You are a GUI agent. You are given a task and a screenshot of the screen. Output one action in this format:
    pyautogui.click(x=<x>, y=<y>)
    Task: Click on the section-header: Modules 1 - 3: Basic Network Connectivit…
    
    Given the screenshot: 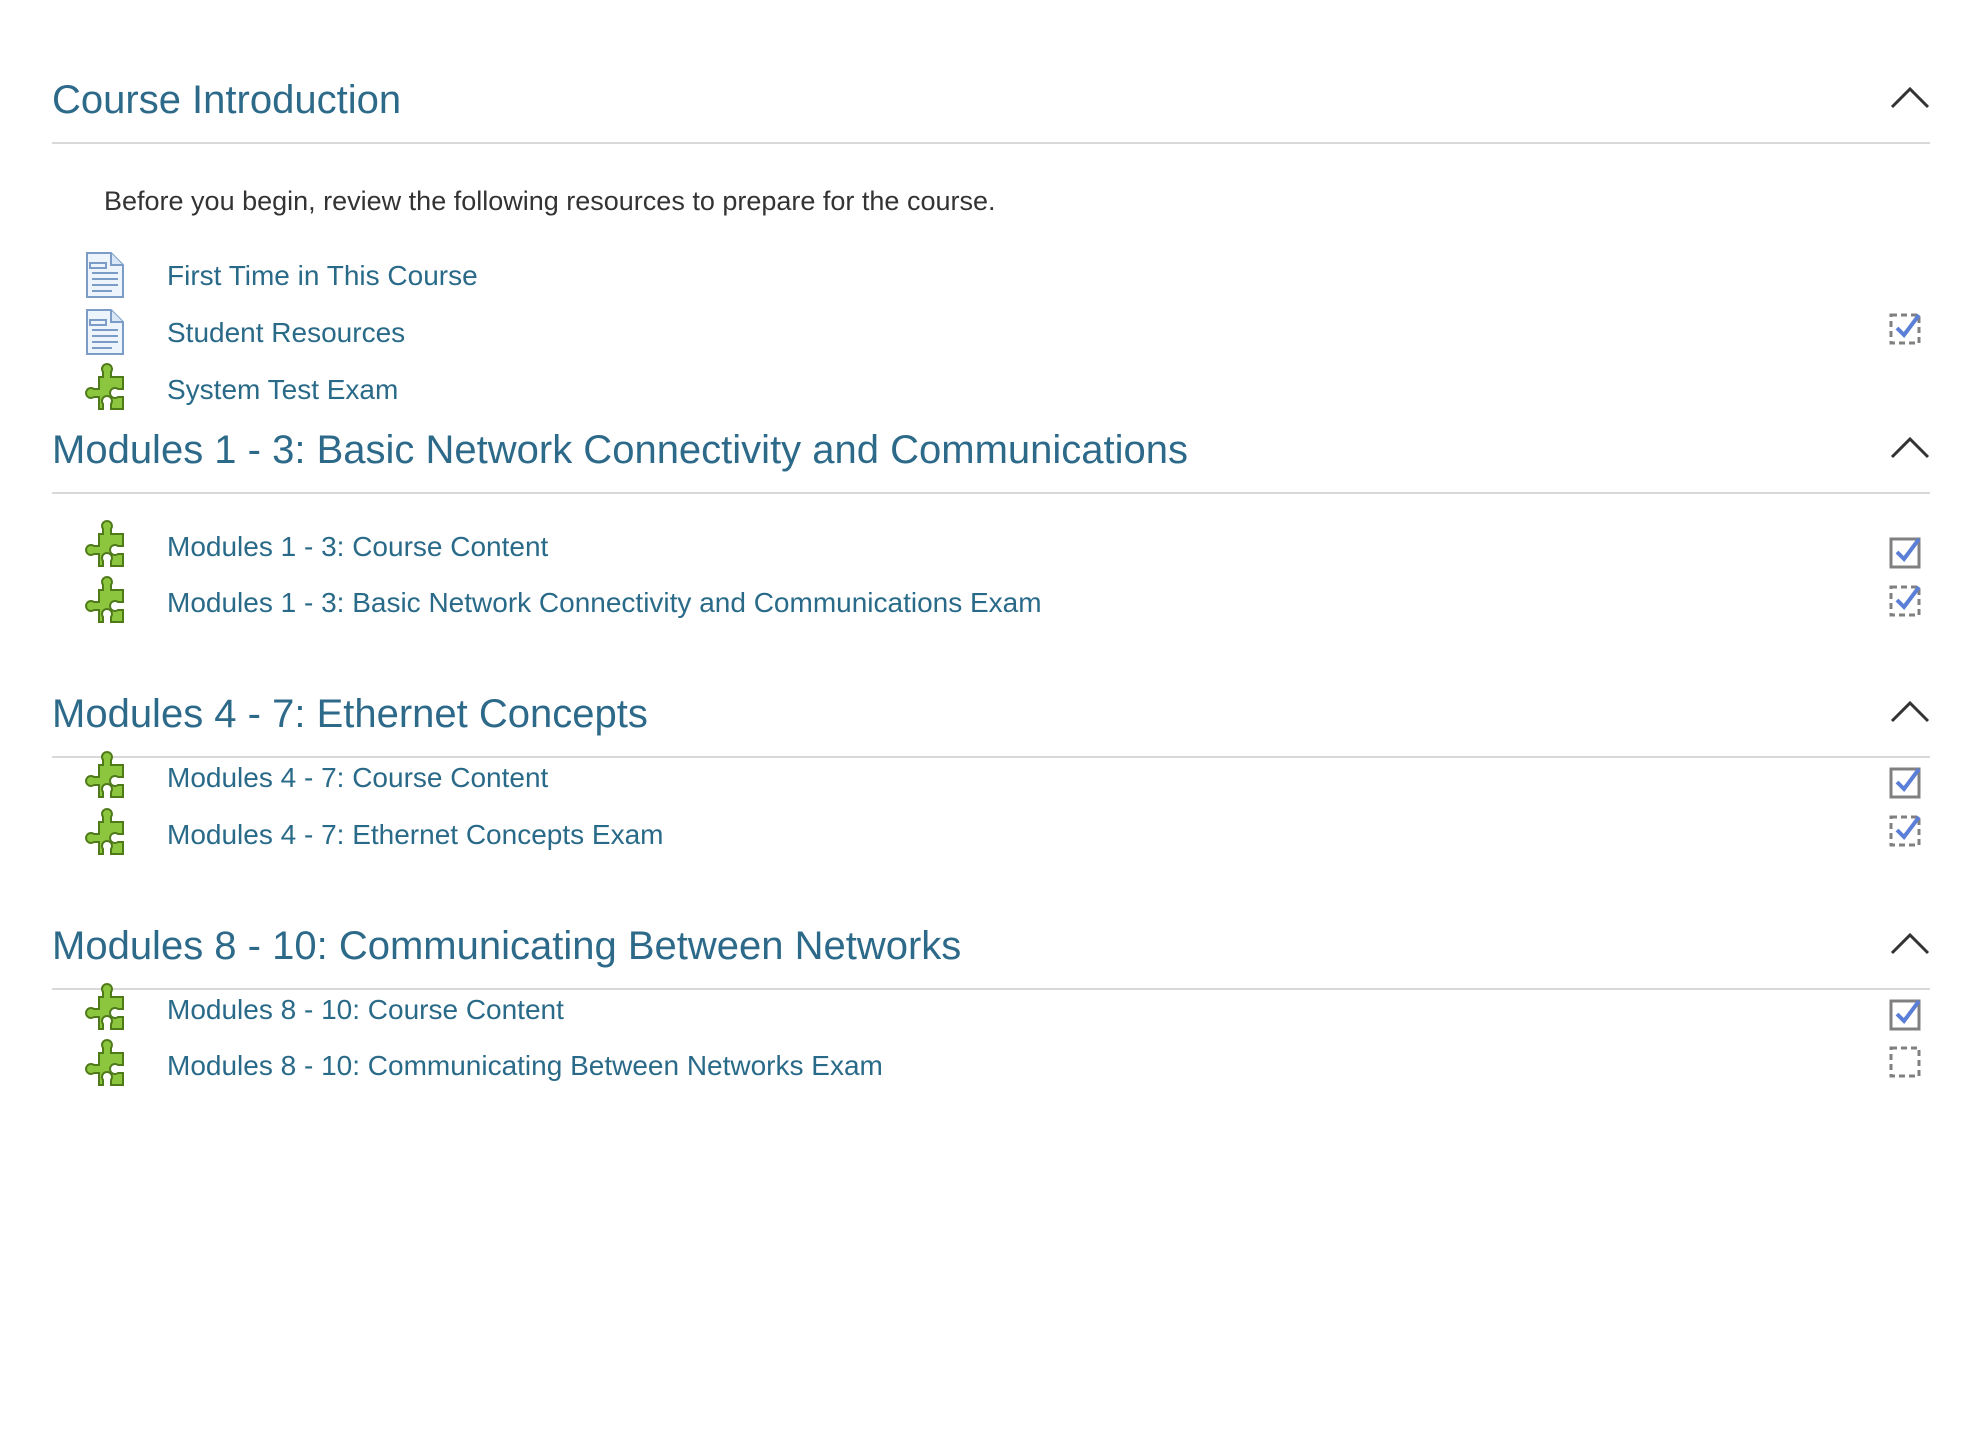 What is the action you would take?
    pyautogui.click(x=991, y=449)
    